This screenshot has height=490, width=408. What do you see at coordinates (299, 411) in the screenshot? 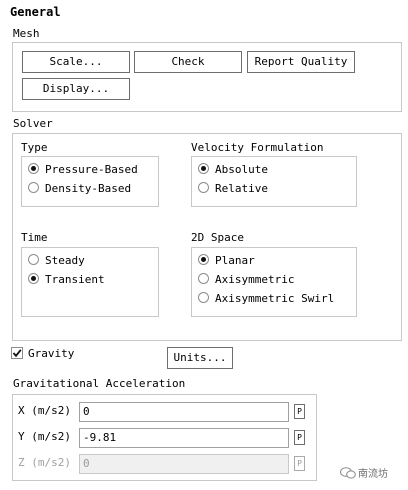
I see `x-parameter-button: P` at bounding box center [299, 411].